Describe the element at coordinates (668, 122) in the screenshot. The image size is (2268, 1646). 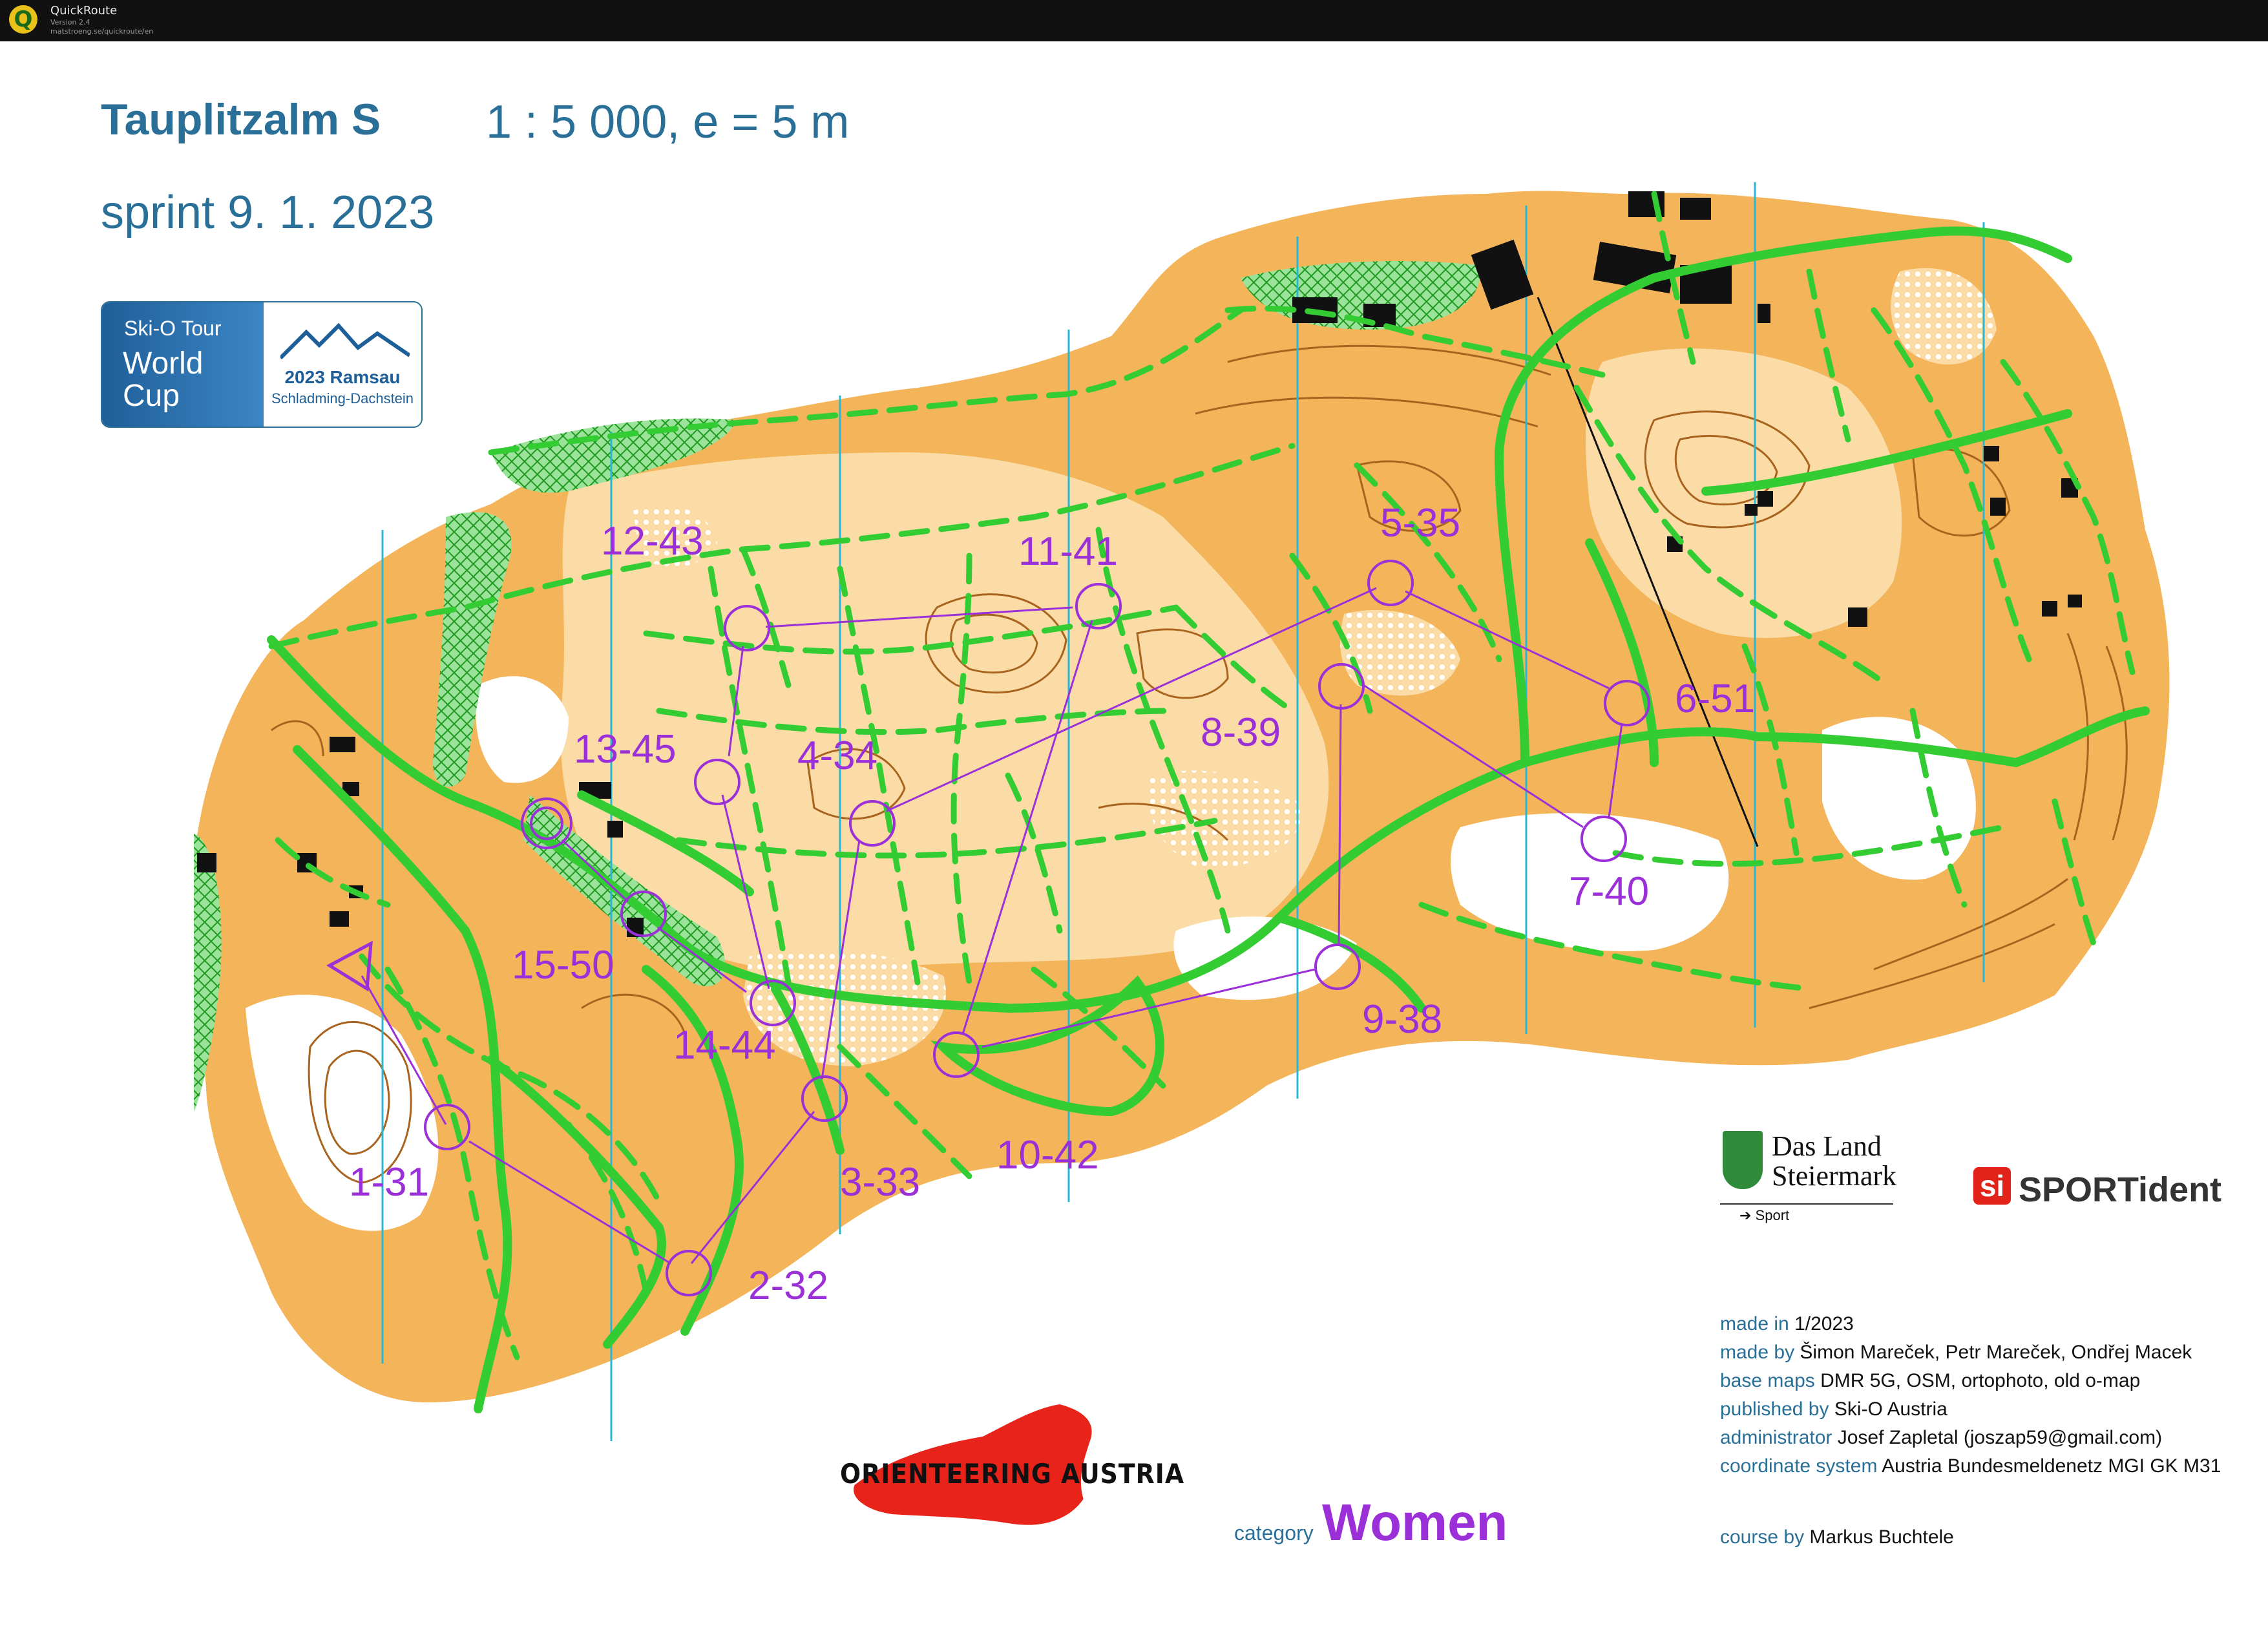
I see `map-scale: 1 : 5 000, e = 5 m` at that location.